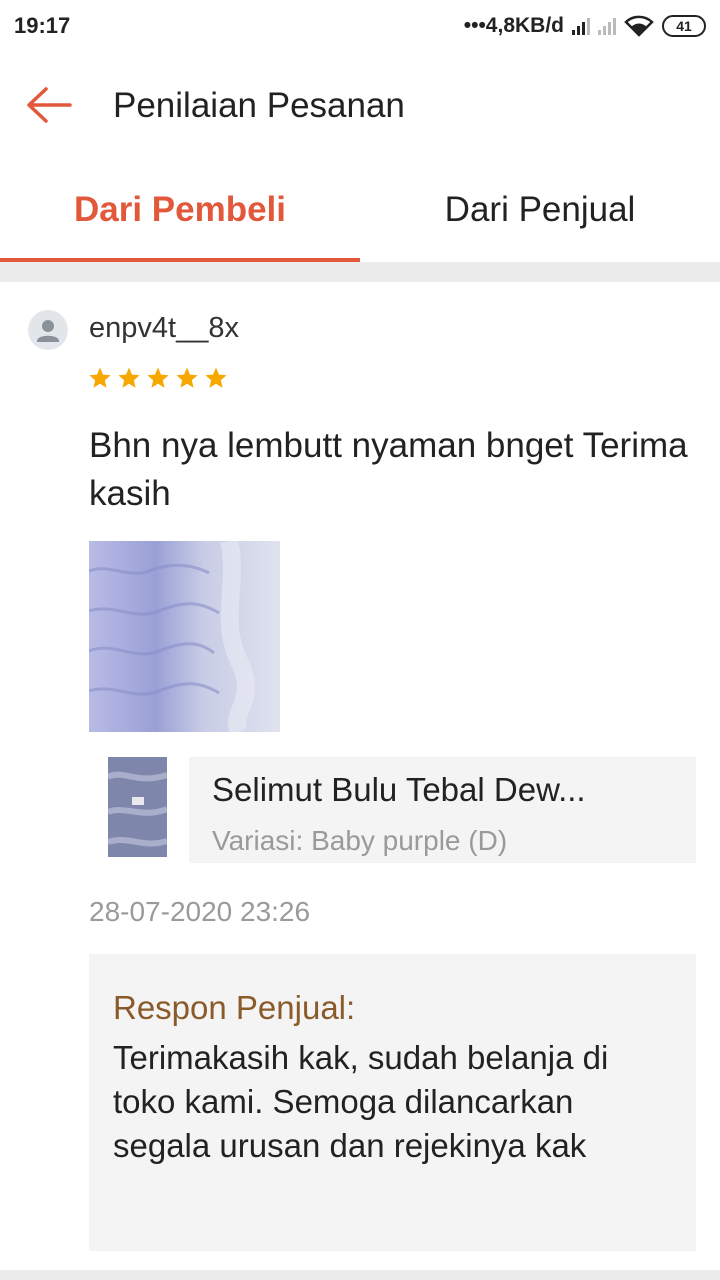 The width and height of the screenshot is (720, 1280). I want to click on review-photo, so click(184, 636).